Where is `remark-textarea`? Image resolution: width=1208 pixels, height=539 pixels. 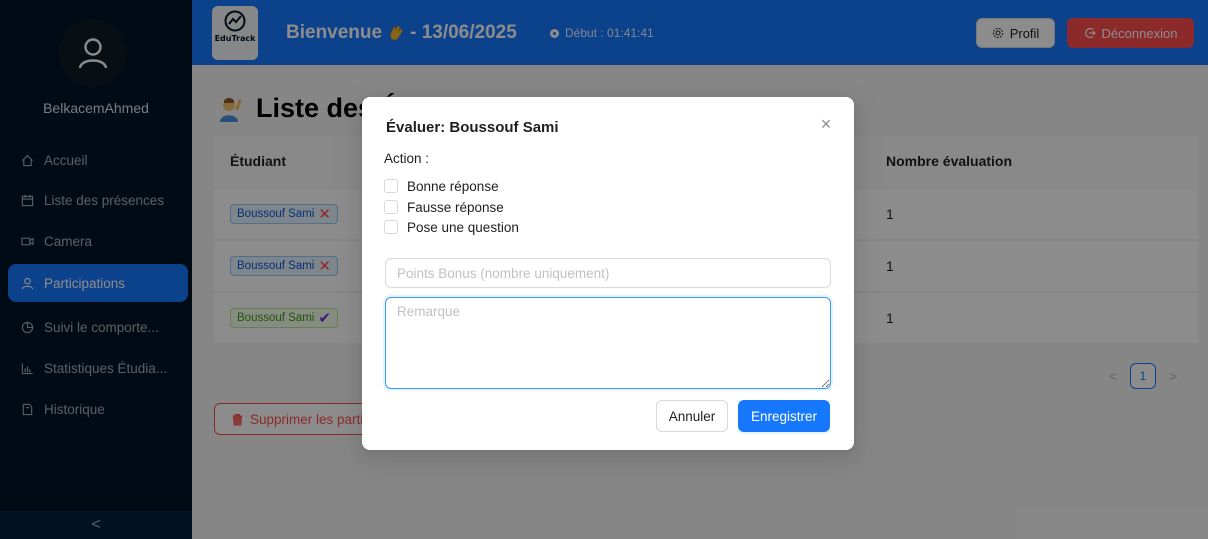 remark-textarea is located at coordinates (608, 343).